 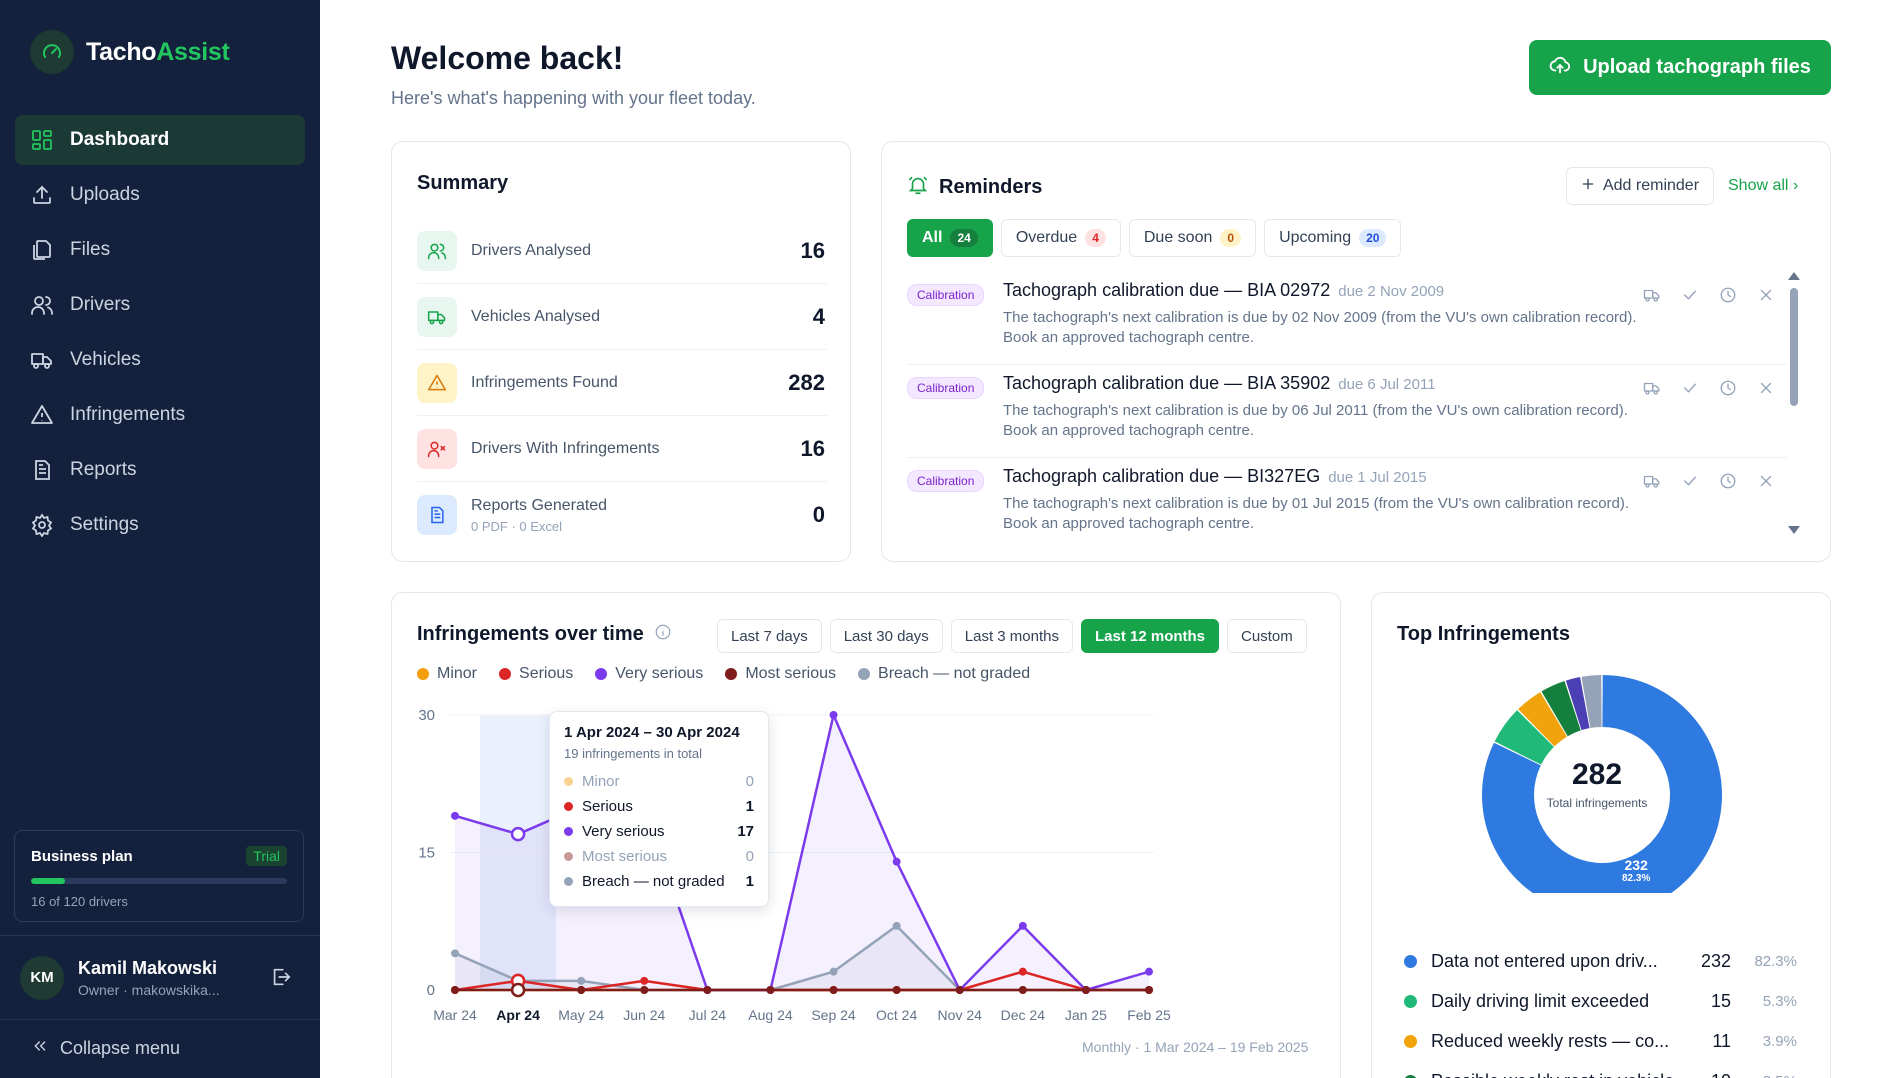 What do you see at coordinates (1086, 1015) in the screenshot?
I see `x-tick-label: Jan 25` at bounding box center [1086, 1015].